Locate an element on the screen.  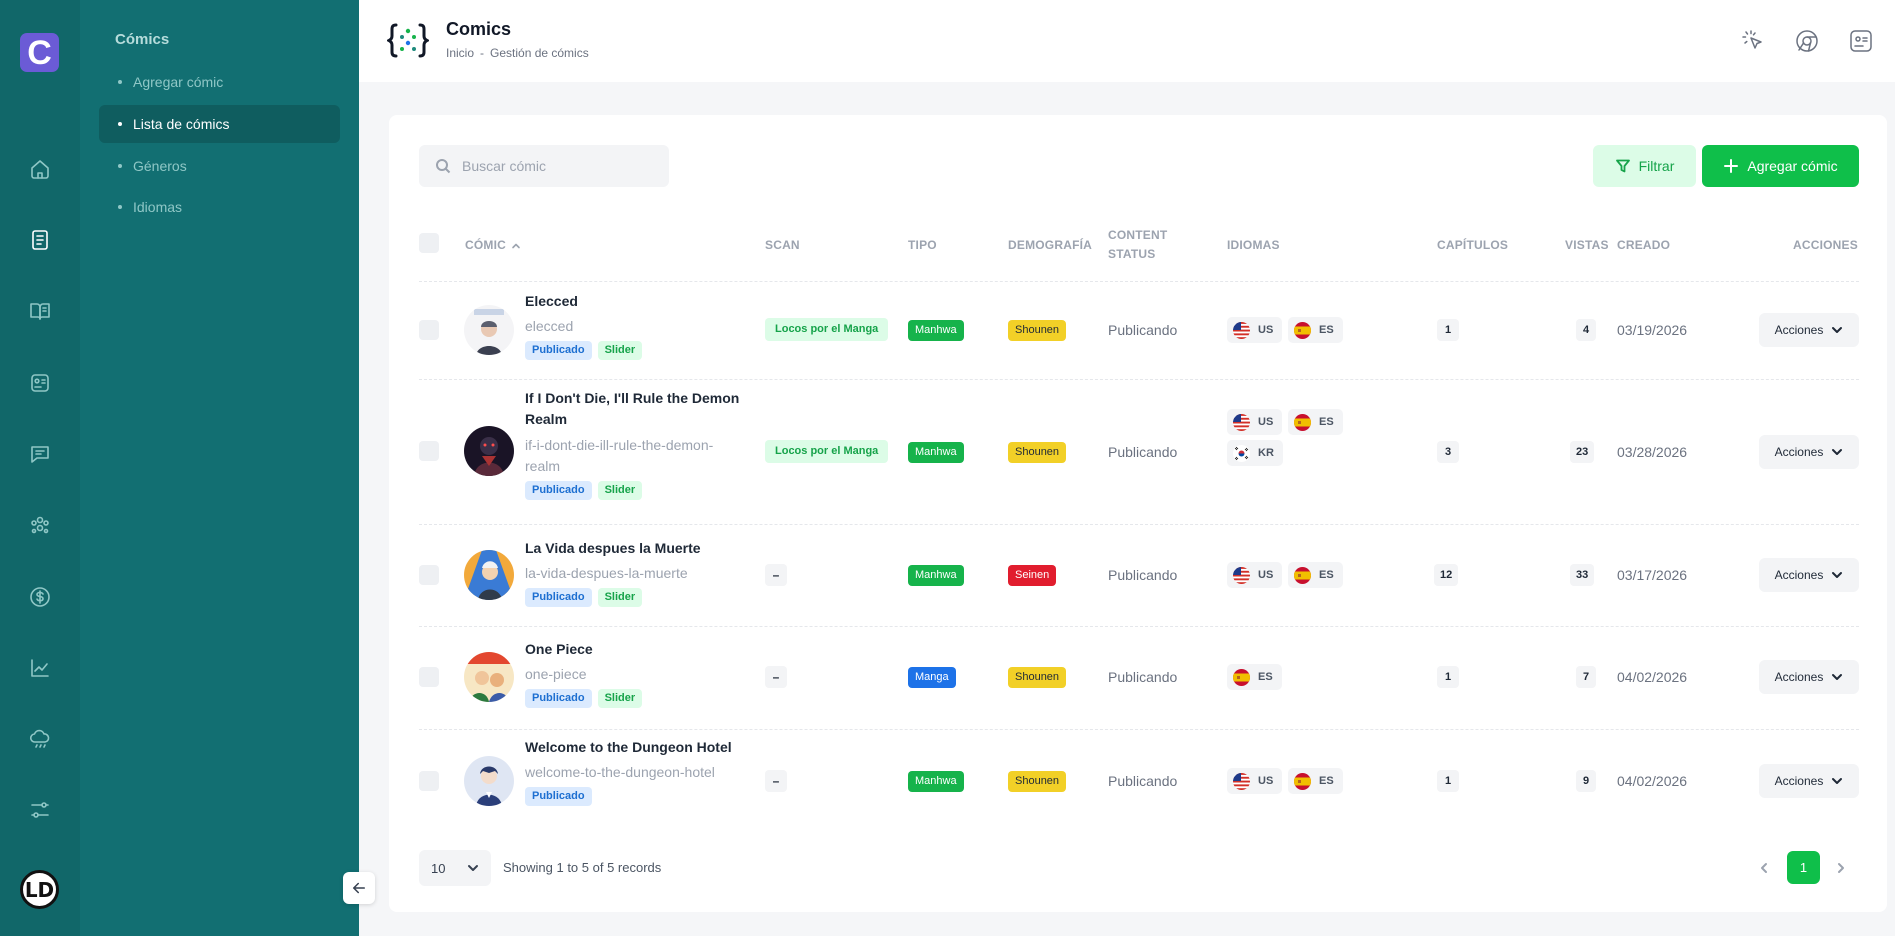
rail-analytics is located at coordinates (40, 668).